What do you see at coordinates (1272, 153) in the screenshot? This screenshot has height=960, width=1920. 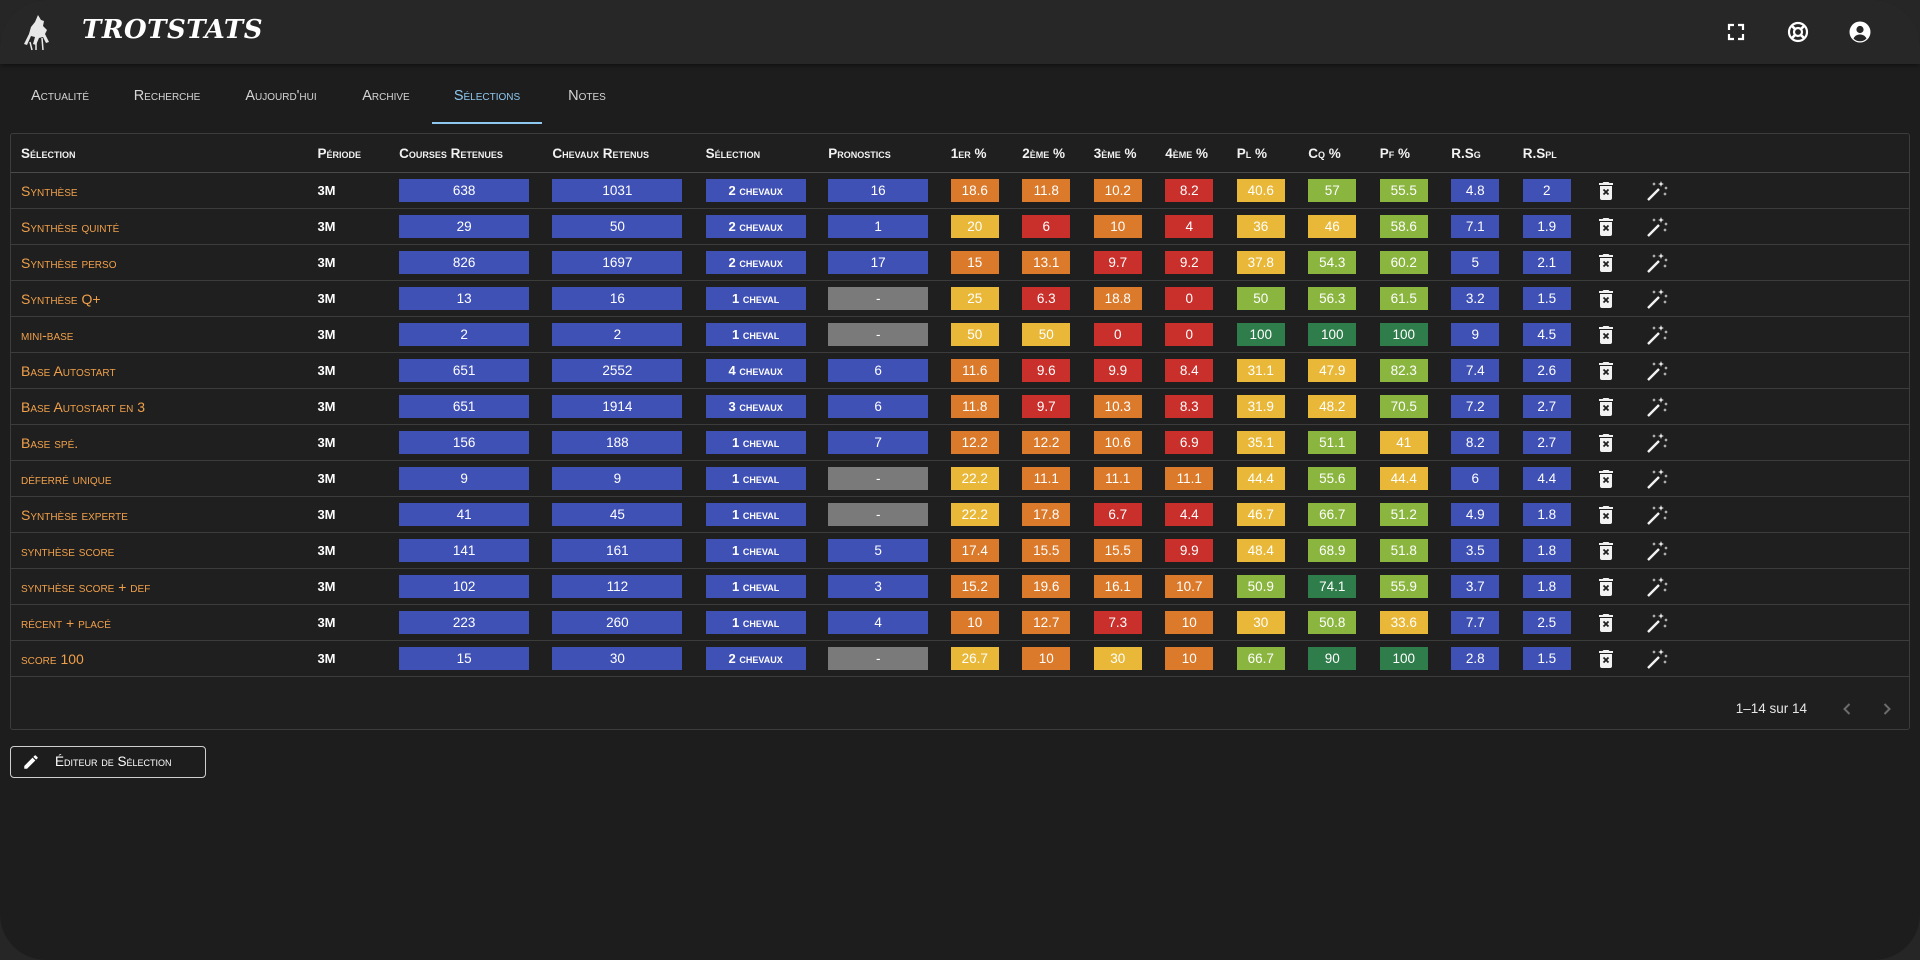 I see `column-header: Pl %` at bounding box center [1272, 153].